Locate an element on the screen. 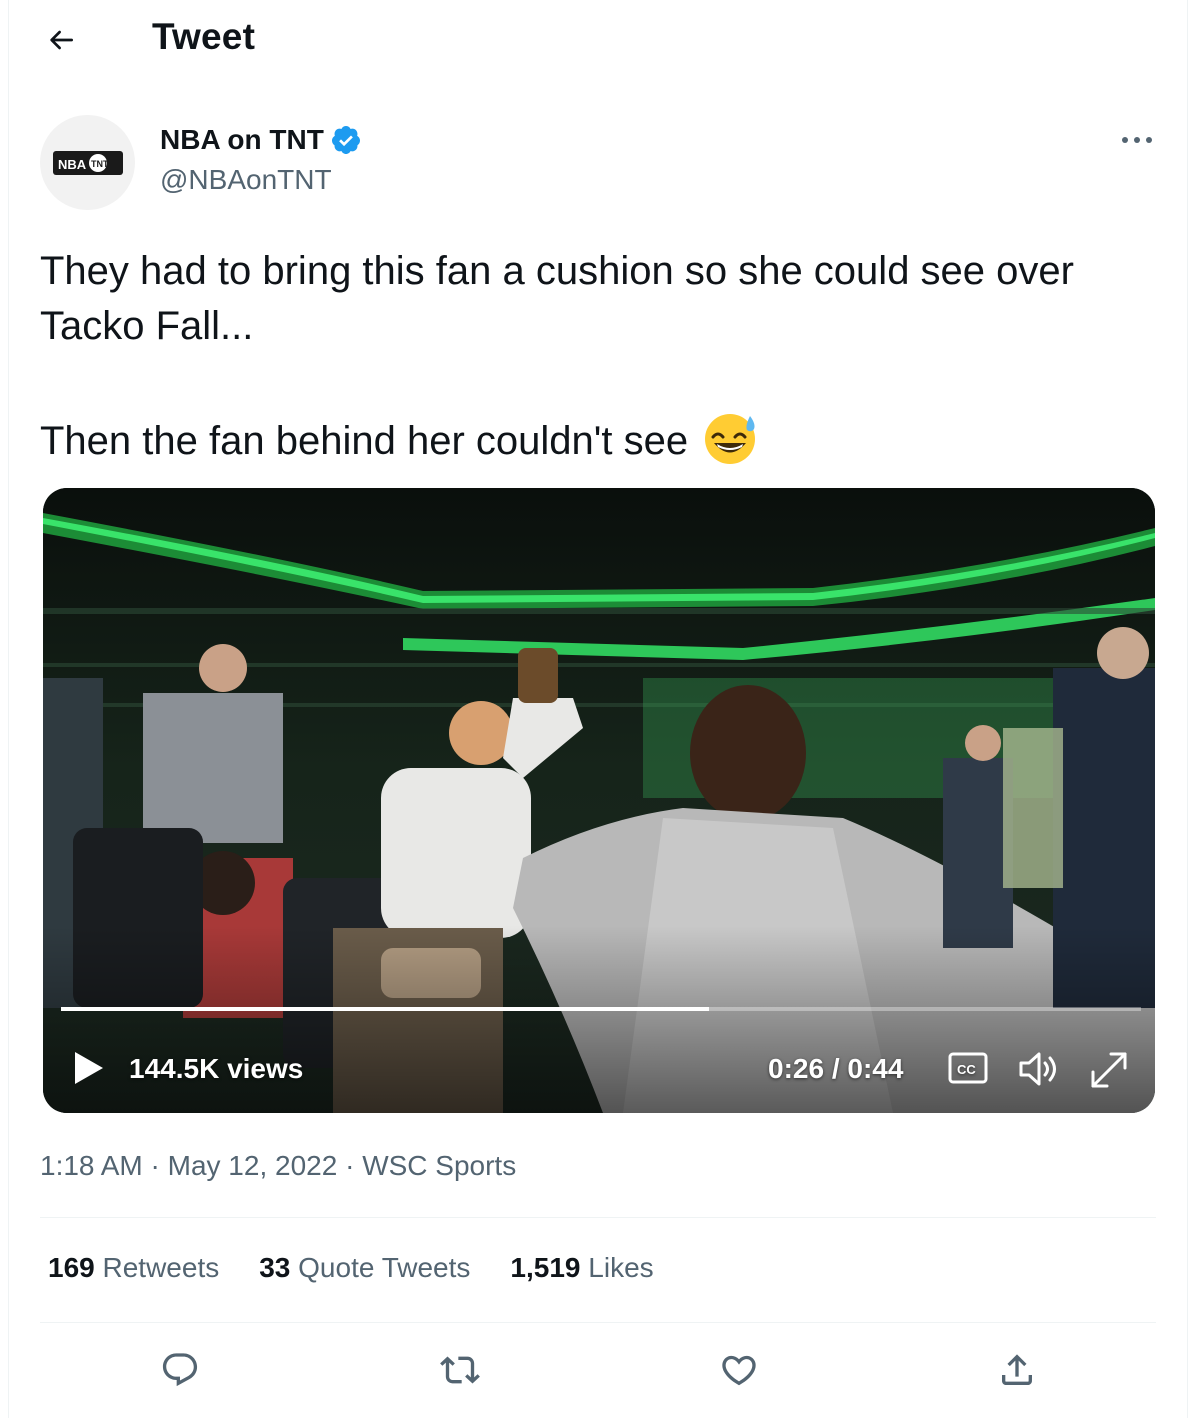 This screenshot has width=1200, height=1418. grinning-sweat-emoji-icon is located at coordinates (730, 439).